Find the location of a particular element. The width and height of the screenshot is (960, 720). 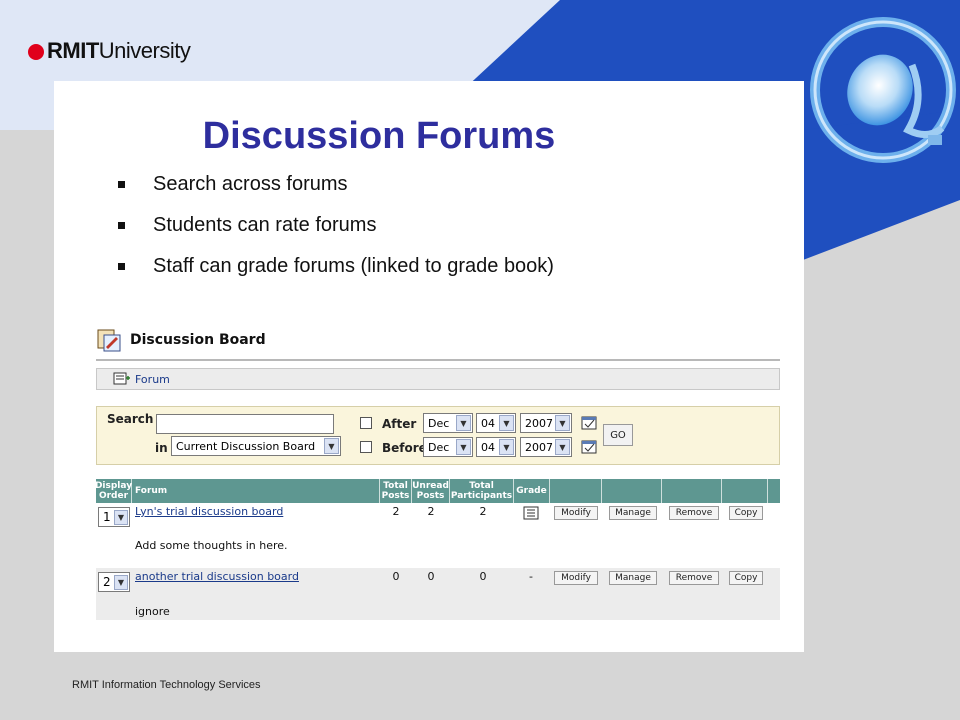

bullet-item: Search across forums is located at coordinates (336, 193).